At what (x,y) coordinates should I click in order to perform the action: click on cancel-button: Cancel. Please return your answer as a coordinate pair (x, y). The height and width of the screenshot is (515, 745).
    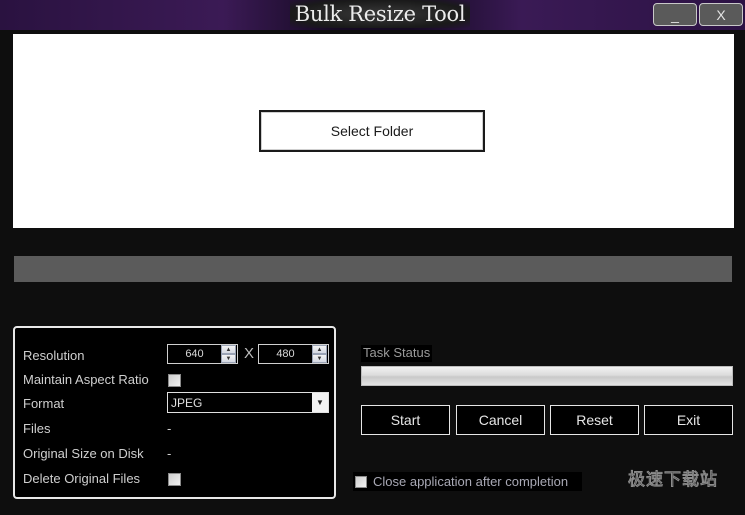
    Looking at the image, I should click on (500, 420).